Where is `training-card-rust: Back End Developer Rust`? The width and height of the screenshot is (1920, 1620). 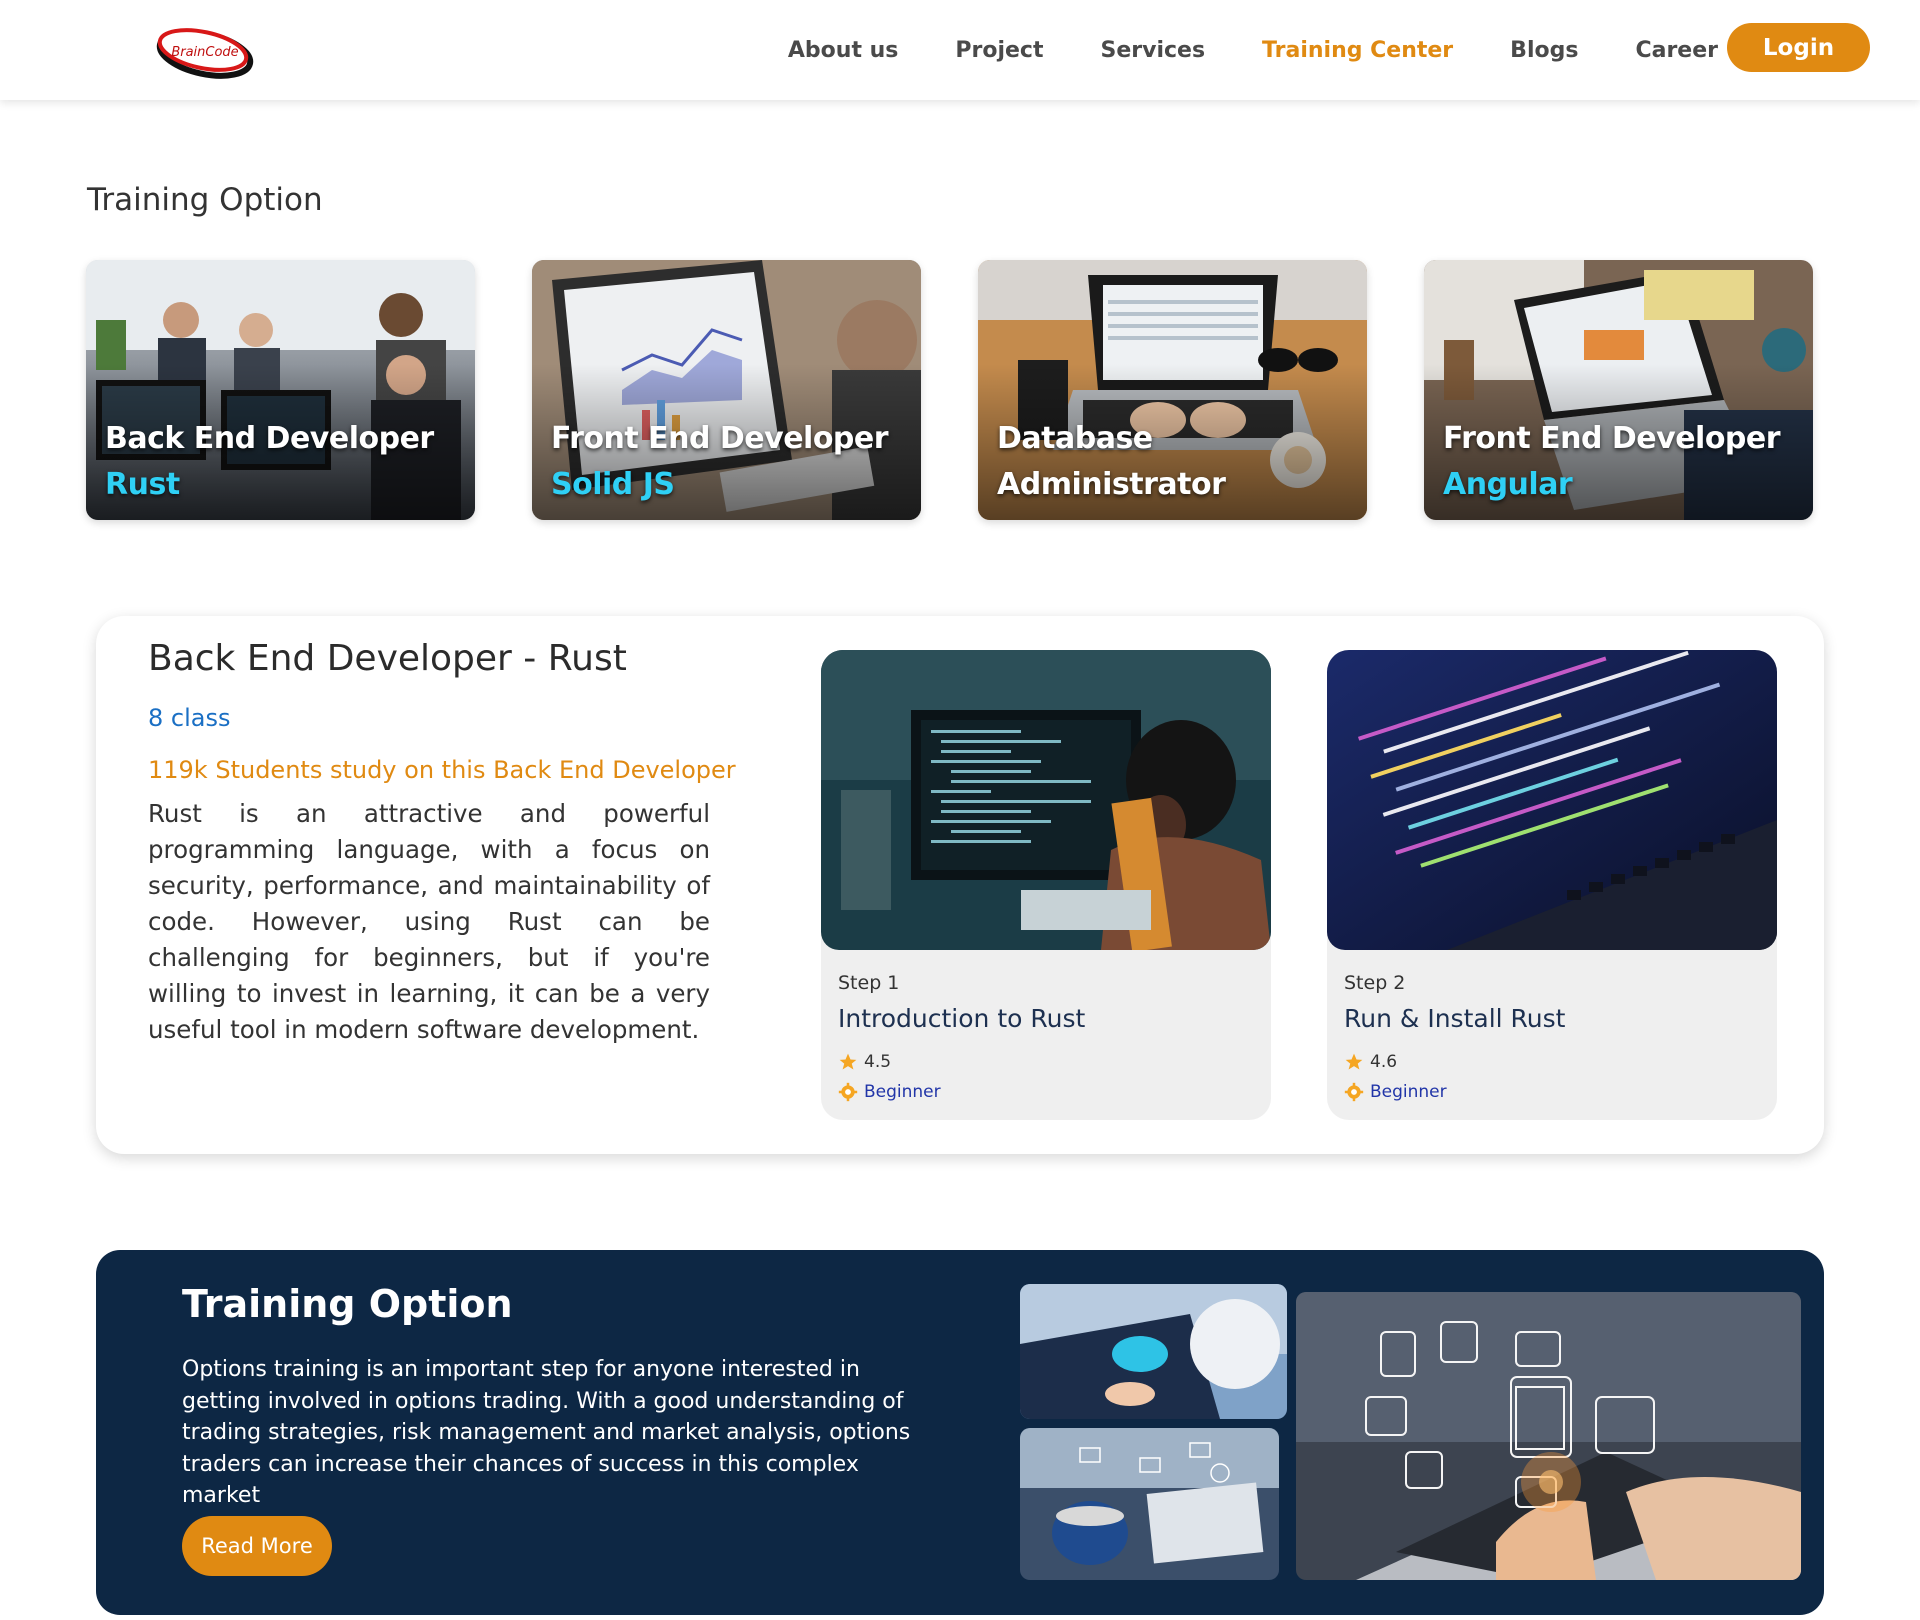 training-card-rust: Back End Developer Rust is located at coordinates (280, 390).